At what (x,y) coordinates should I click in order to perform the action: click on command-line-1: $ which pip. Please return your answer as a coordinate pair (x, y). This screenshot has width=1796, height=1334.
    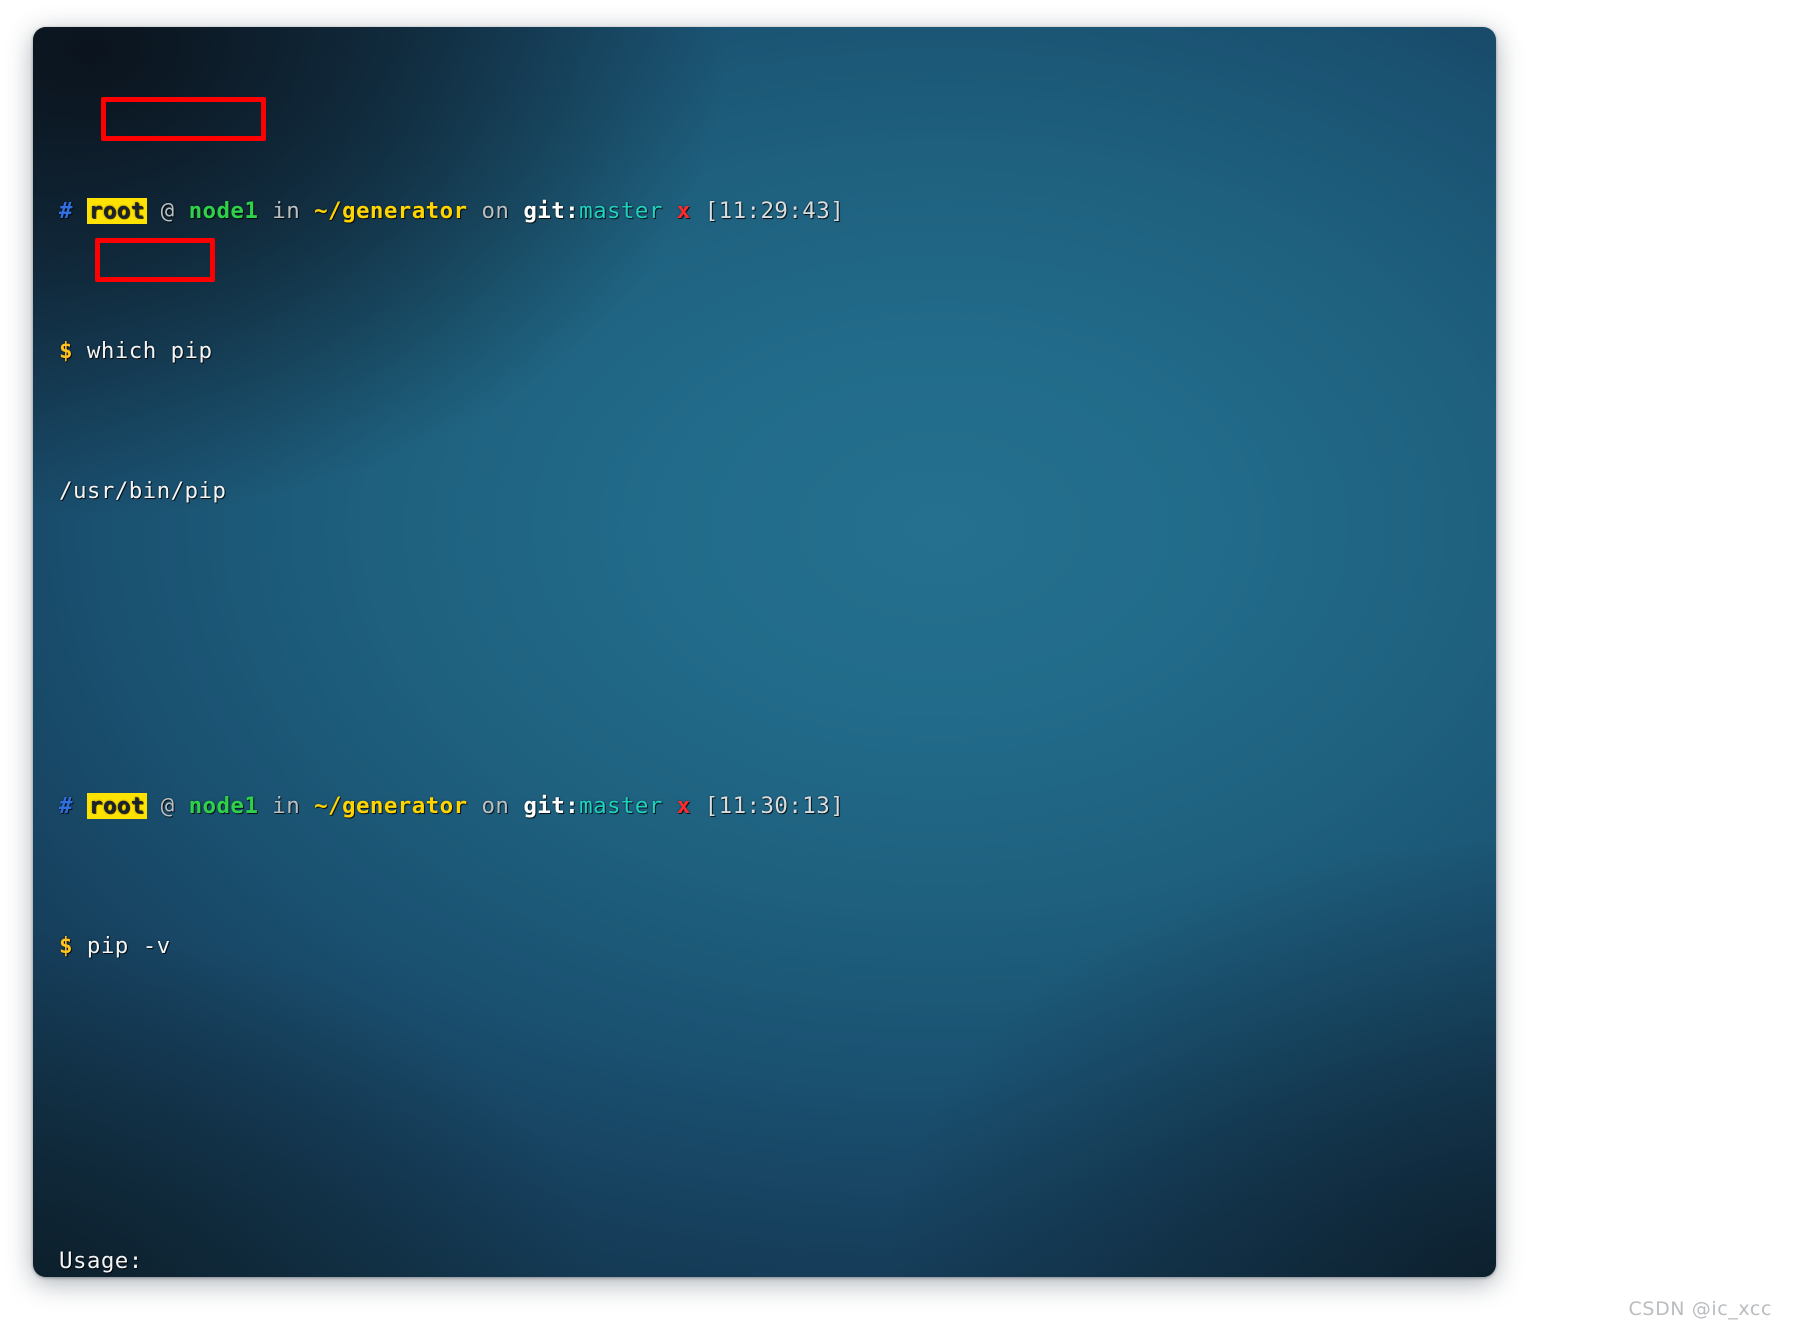
    Looking at the image, I should click on (764, 351).